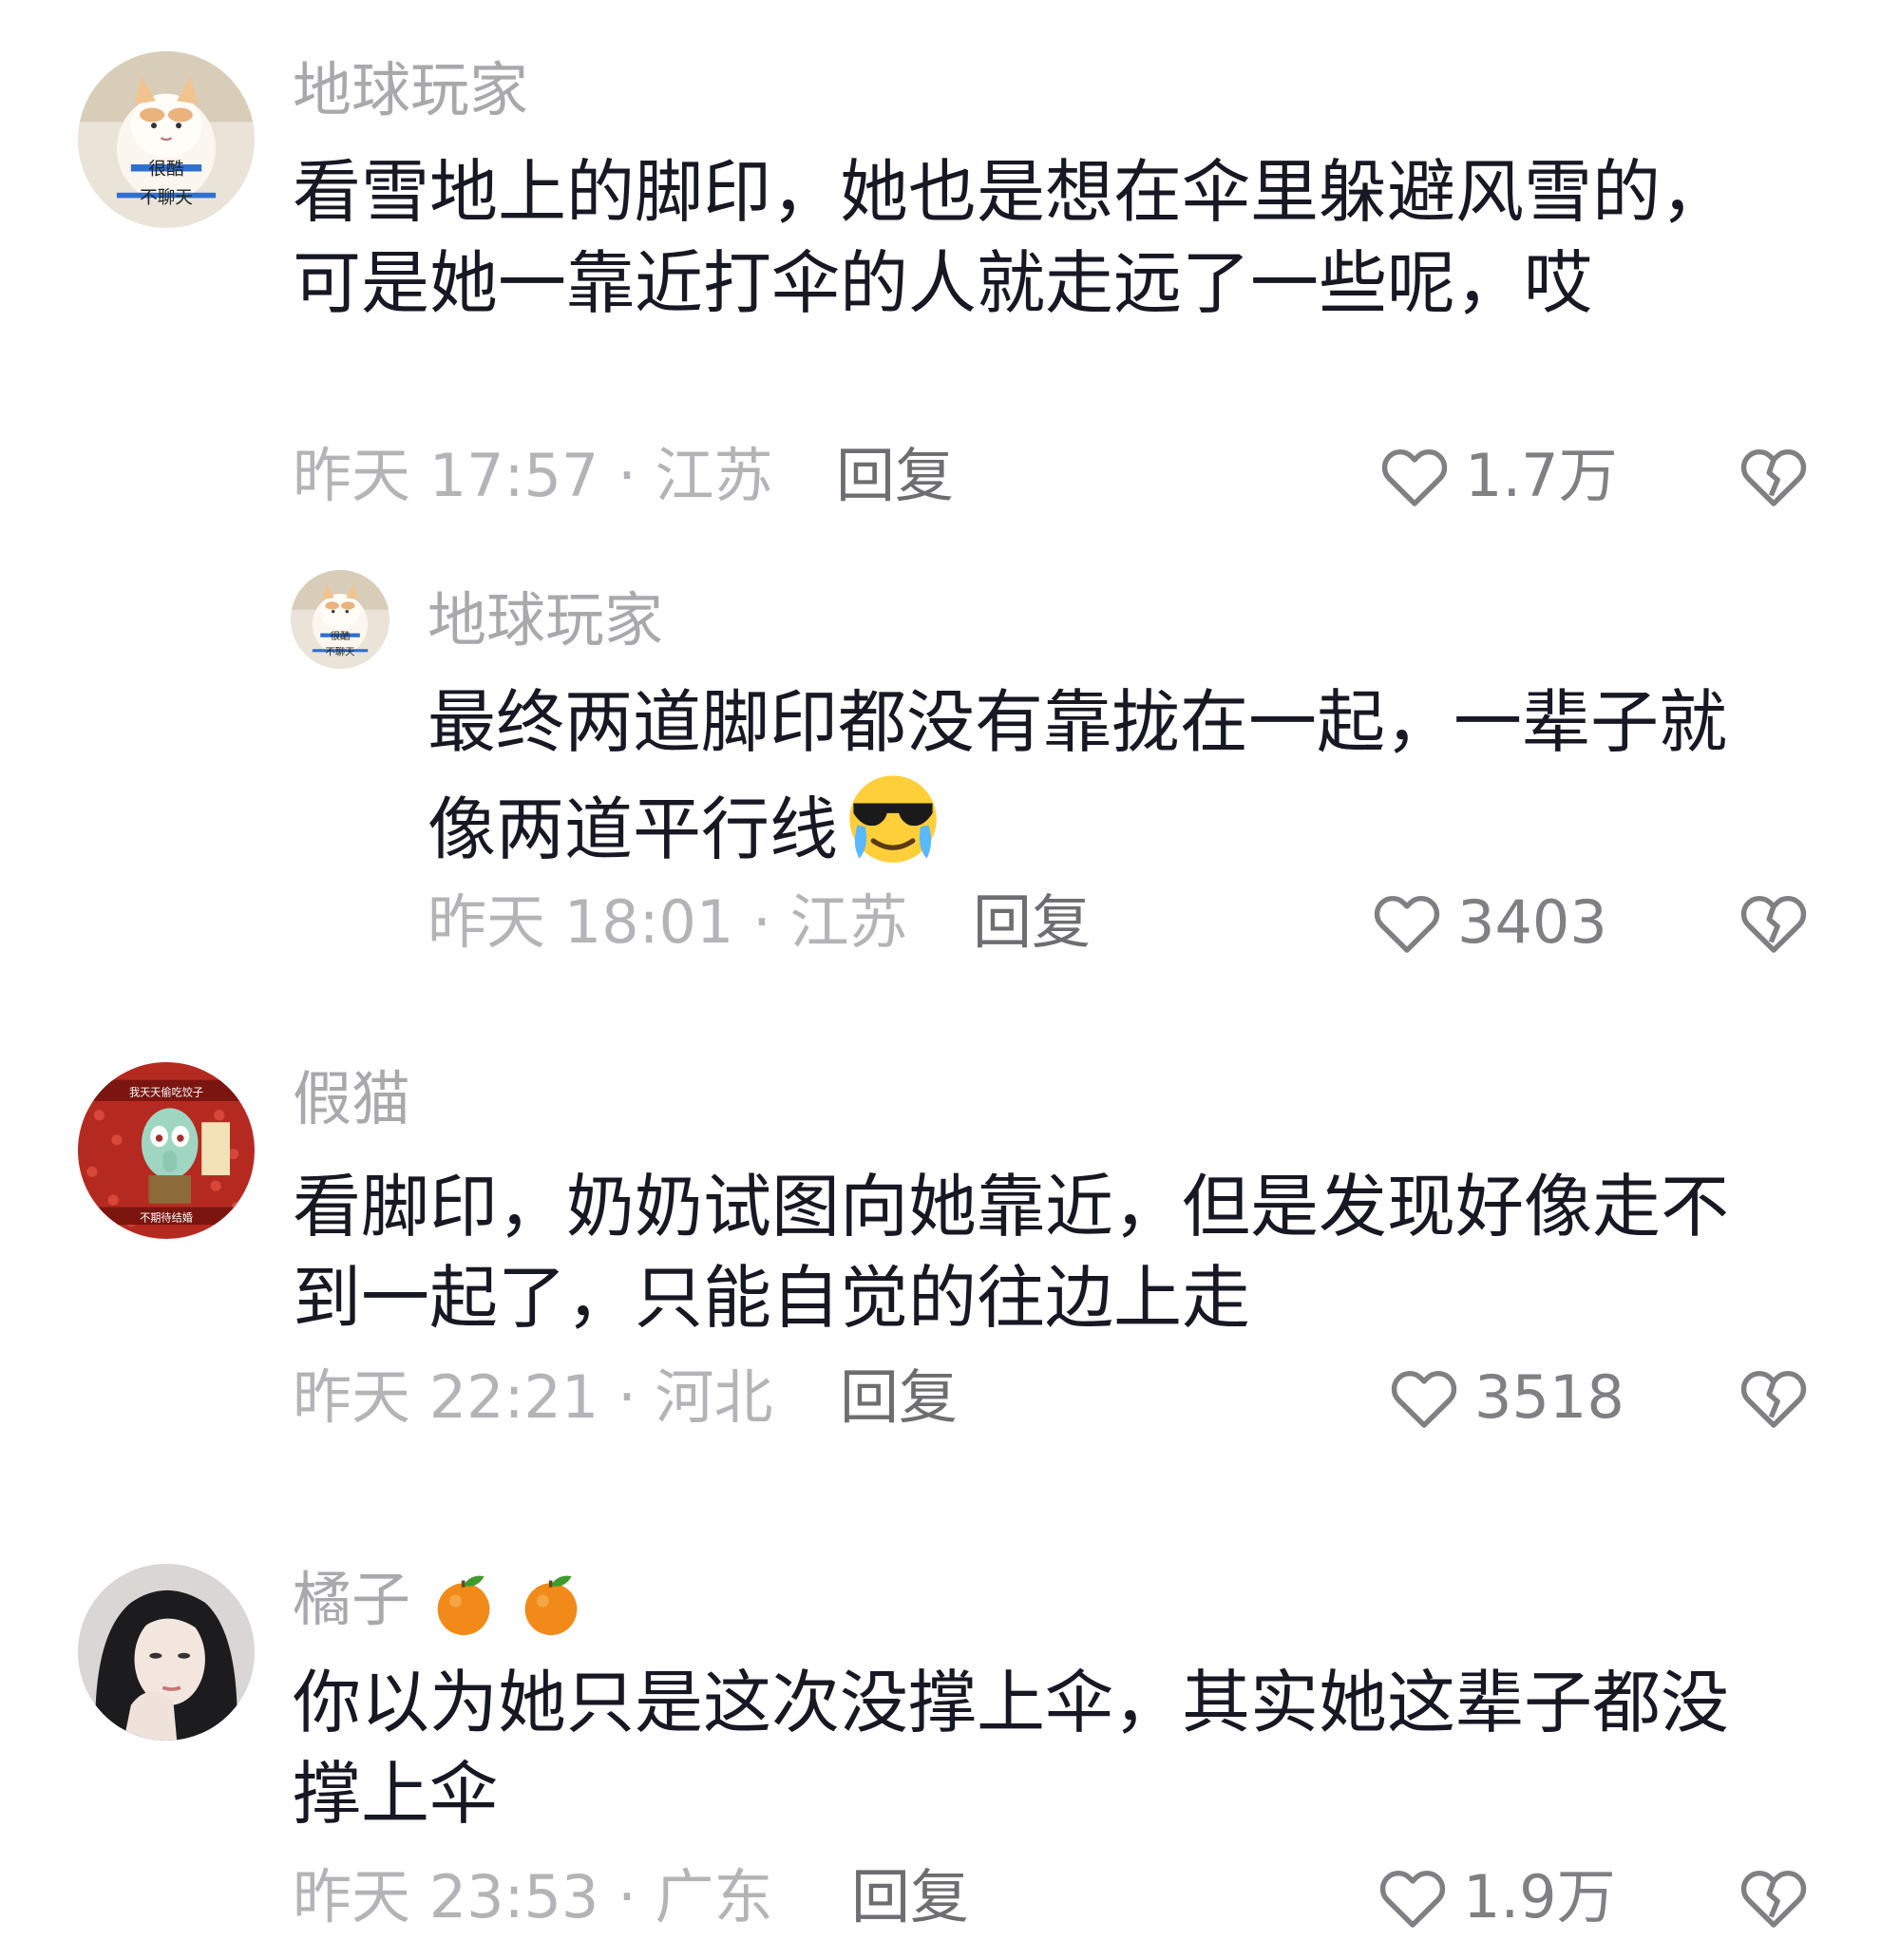  I want to click on squidward-avatar-image: 我天天偷吃饺子 不期待结婚, so click(166, 1150).